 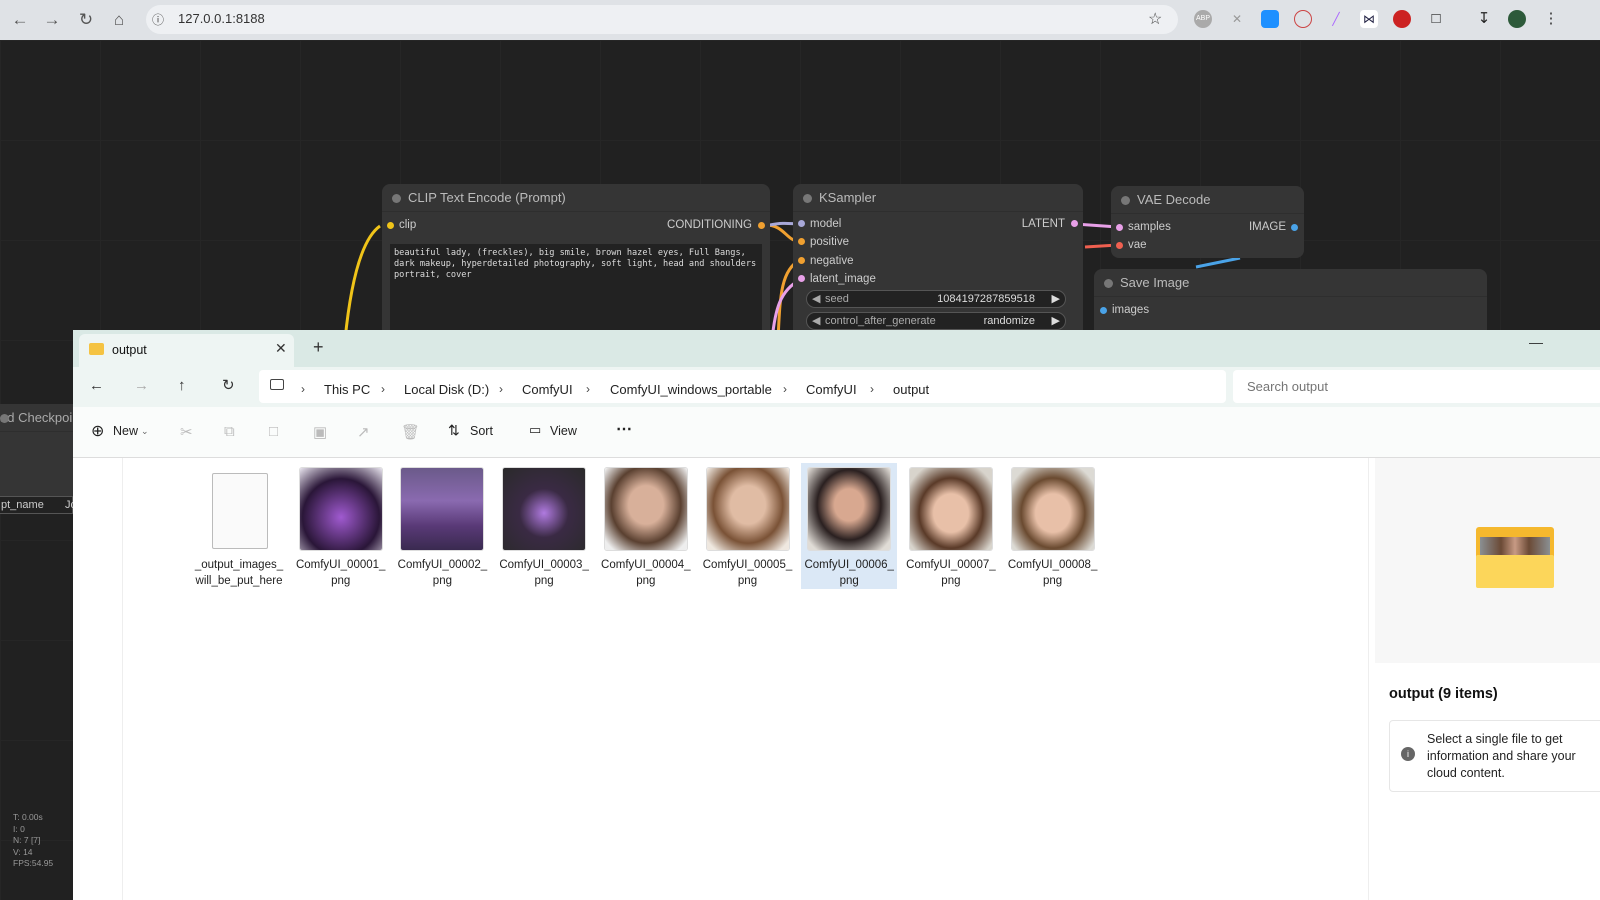 I want to click on breadcrumb-item: This PC, so click(x=347, y=389).